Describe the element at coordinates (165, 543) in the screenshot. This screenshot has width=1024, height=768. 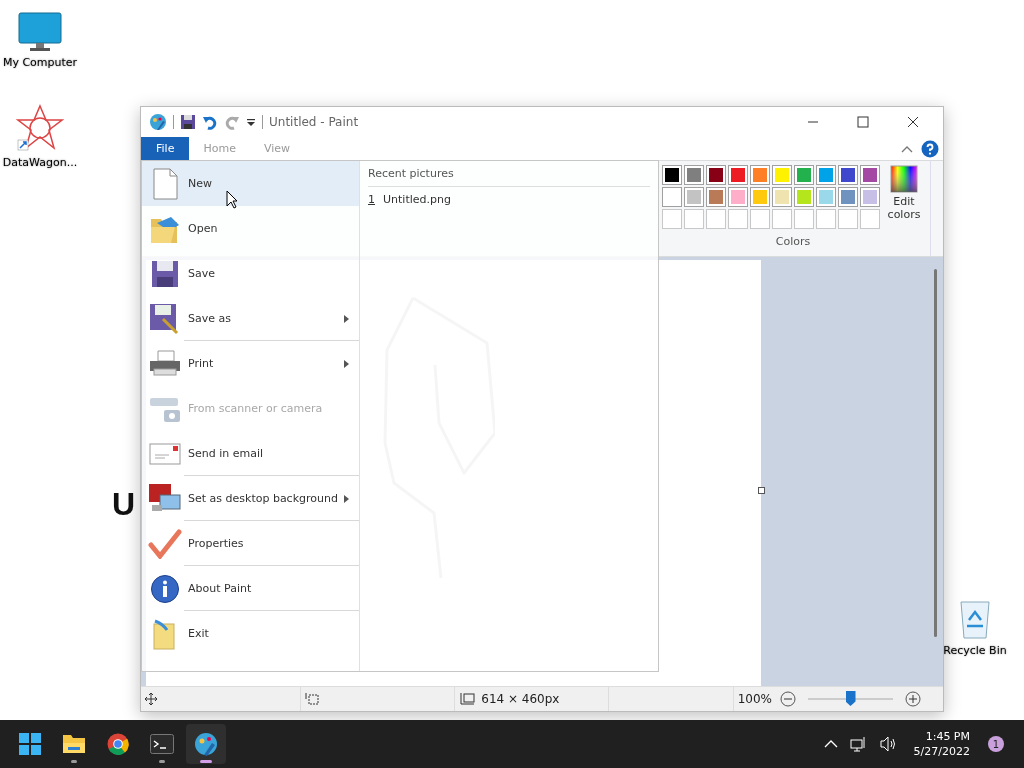
I see `check-mark-icon` at that location.